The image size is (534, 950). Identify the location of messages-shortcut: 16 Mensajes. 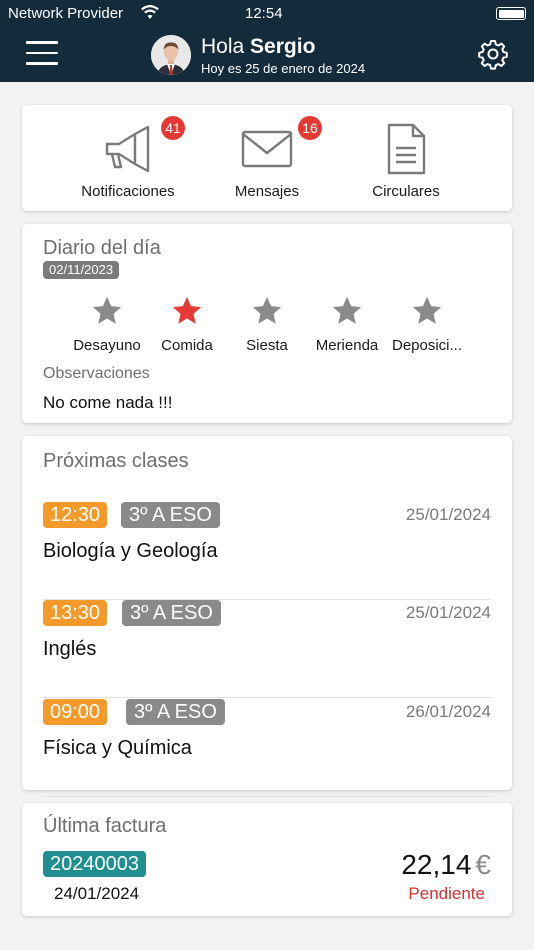
(267, 158).